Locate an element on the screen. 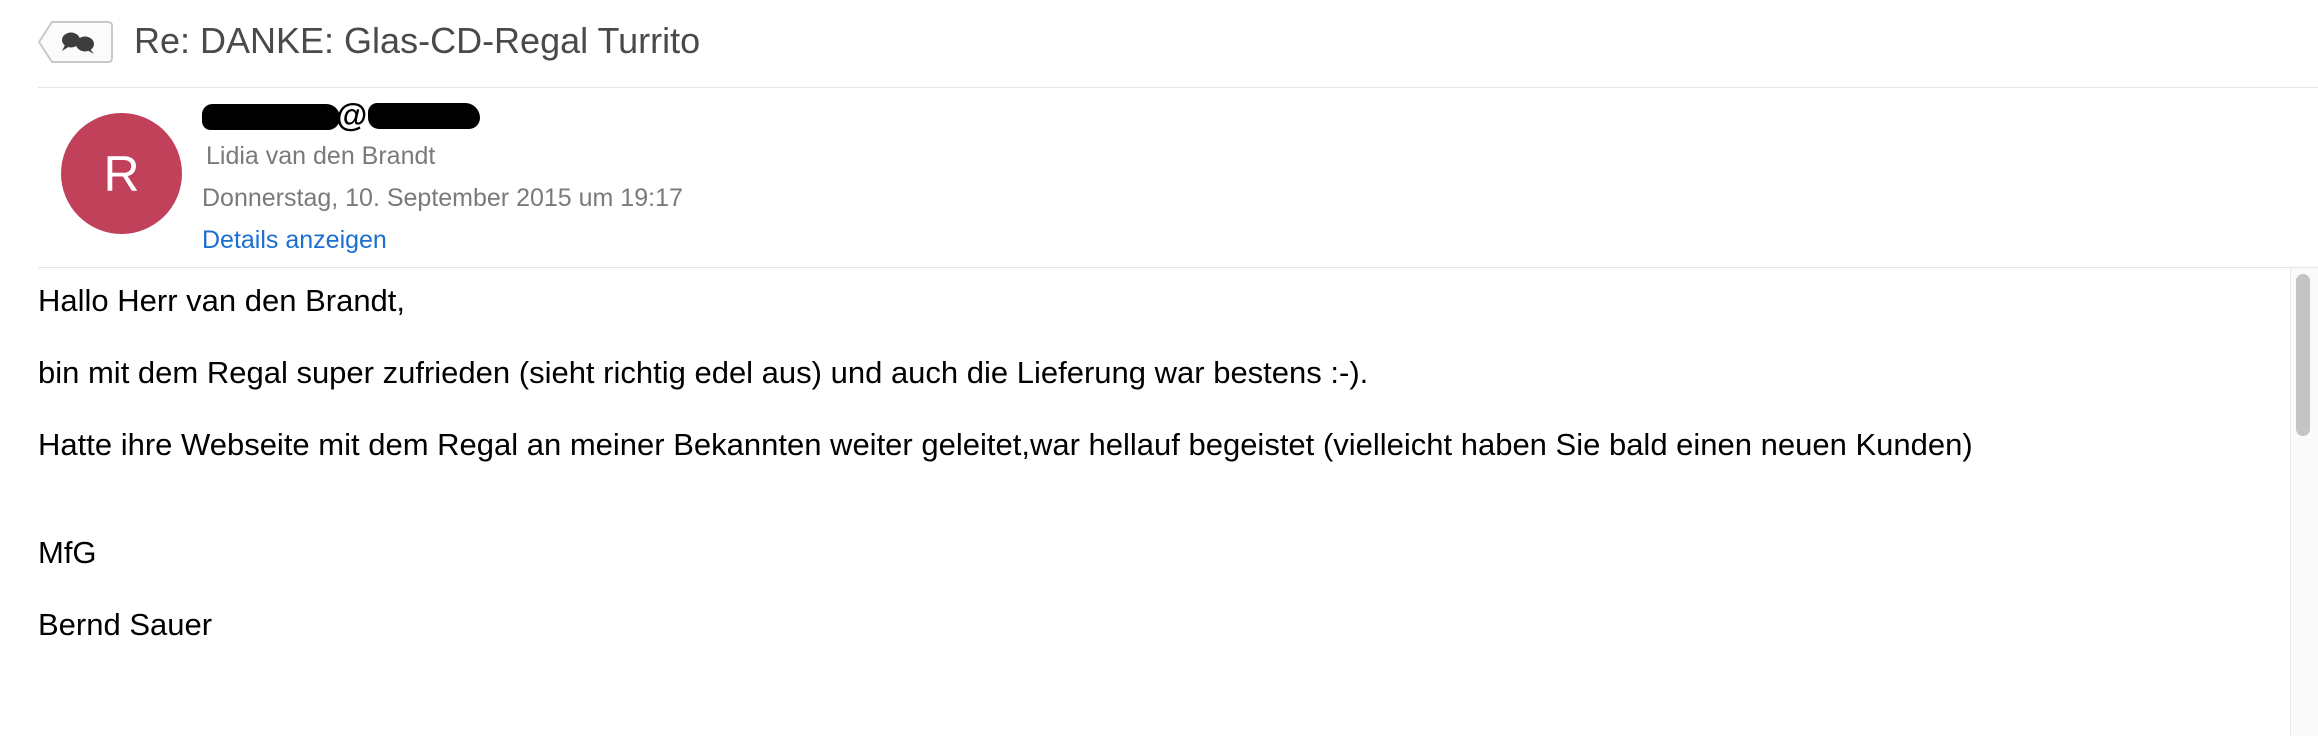 The image size is (2318, 736). body-line-signature: Bernd Sauer is located at coordinates (125, 624).